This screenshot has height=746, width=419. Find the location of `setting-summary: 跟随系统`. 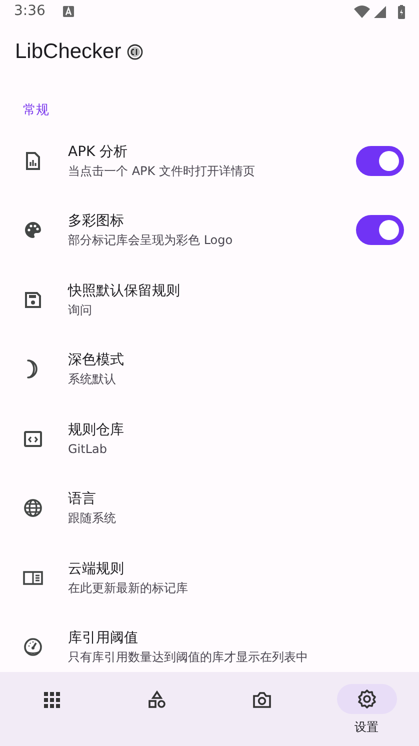

setting-summary: 跟随系统 is located at coordinates (92, 519).